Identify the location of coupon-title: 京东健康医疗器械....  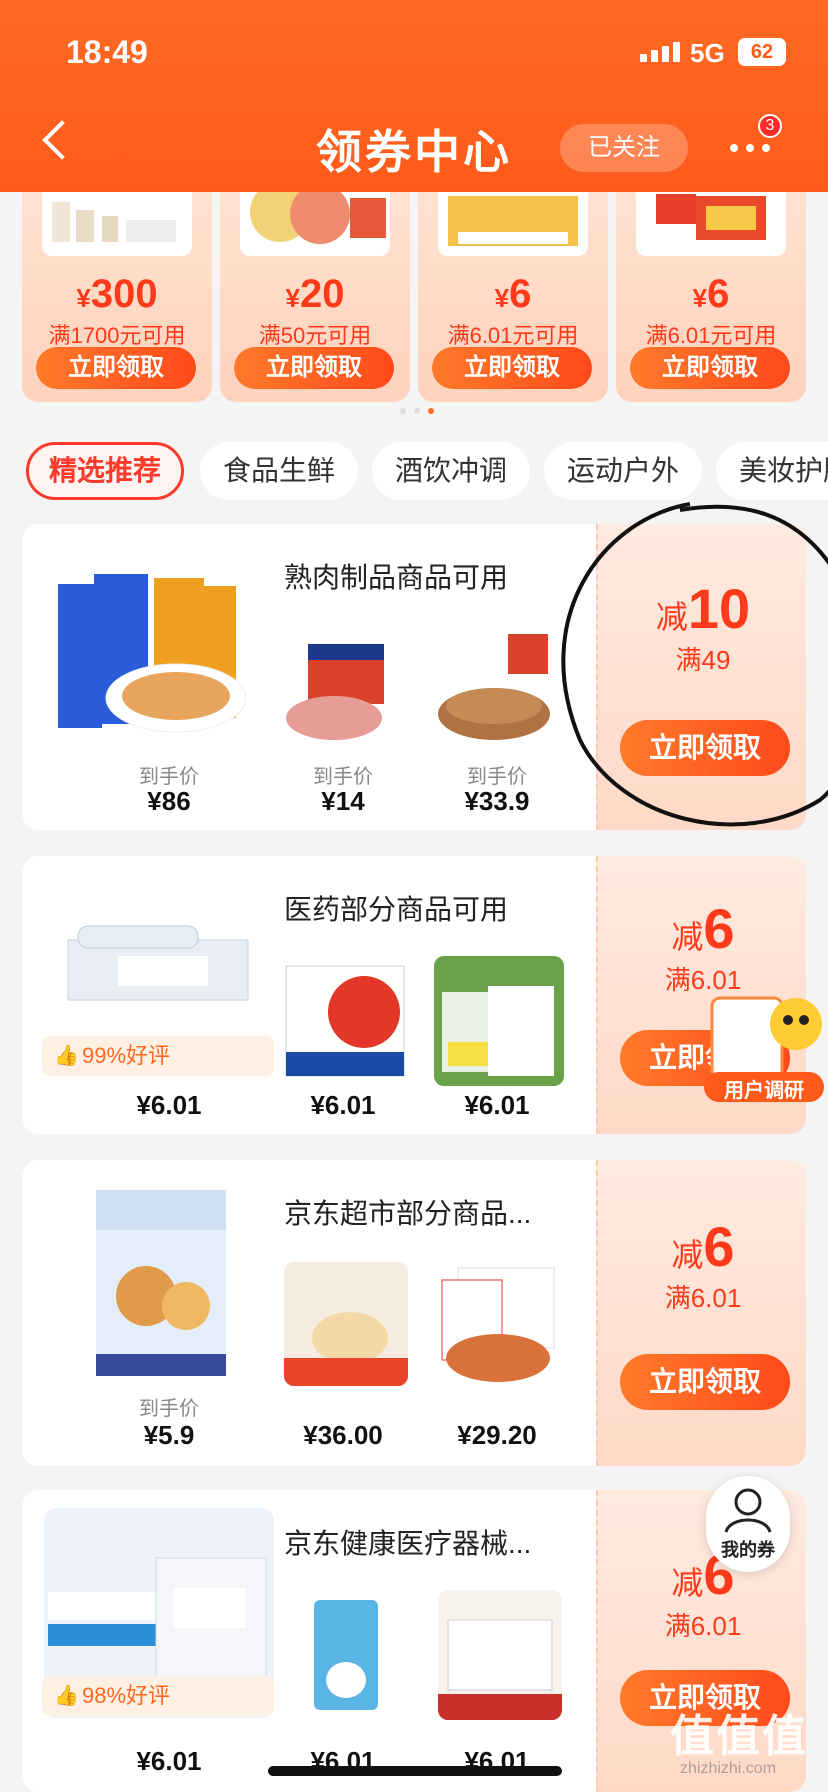
(408, 1543).